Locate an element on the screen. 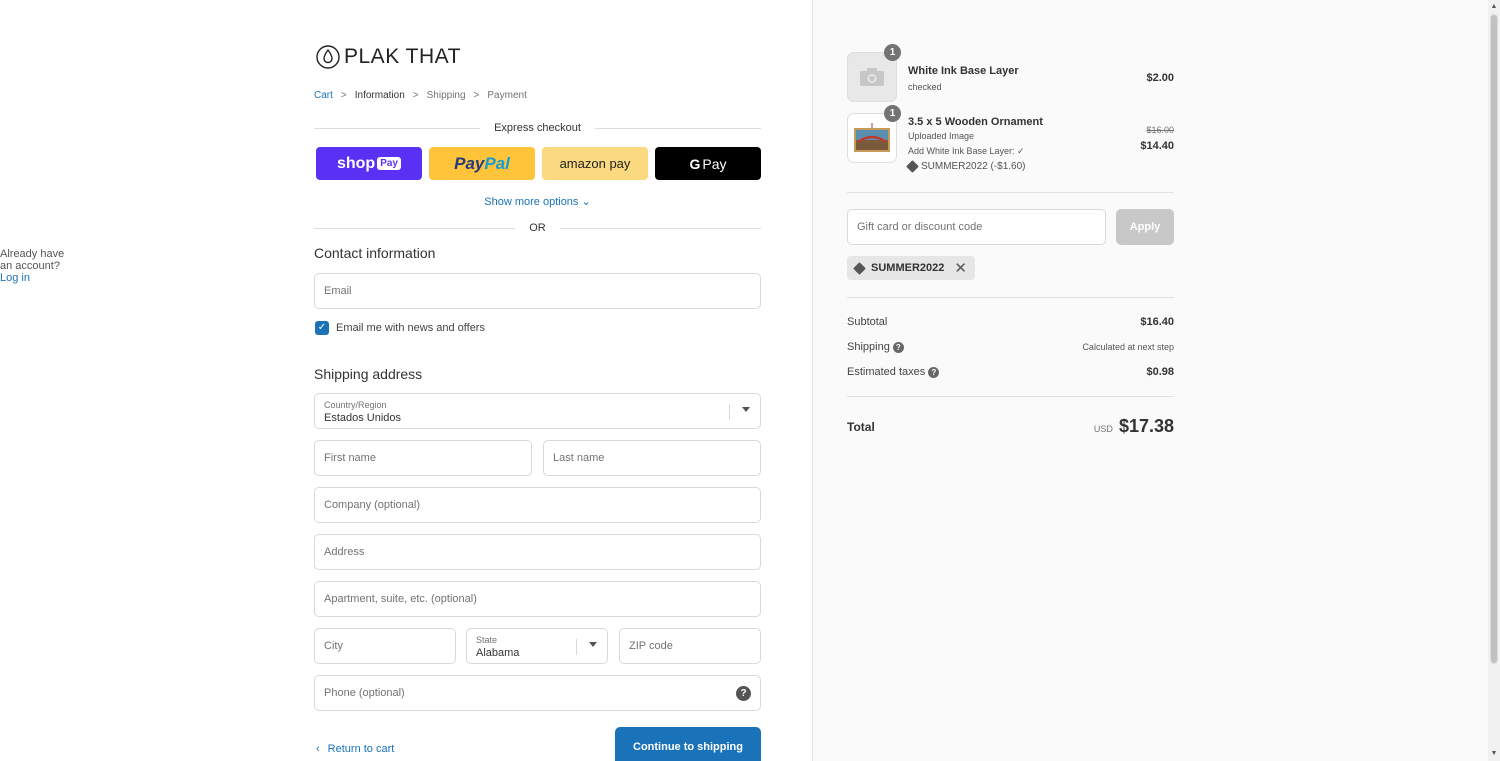  country-select: Country/Region Estados Unidos is located at coordinates (537, 411).